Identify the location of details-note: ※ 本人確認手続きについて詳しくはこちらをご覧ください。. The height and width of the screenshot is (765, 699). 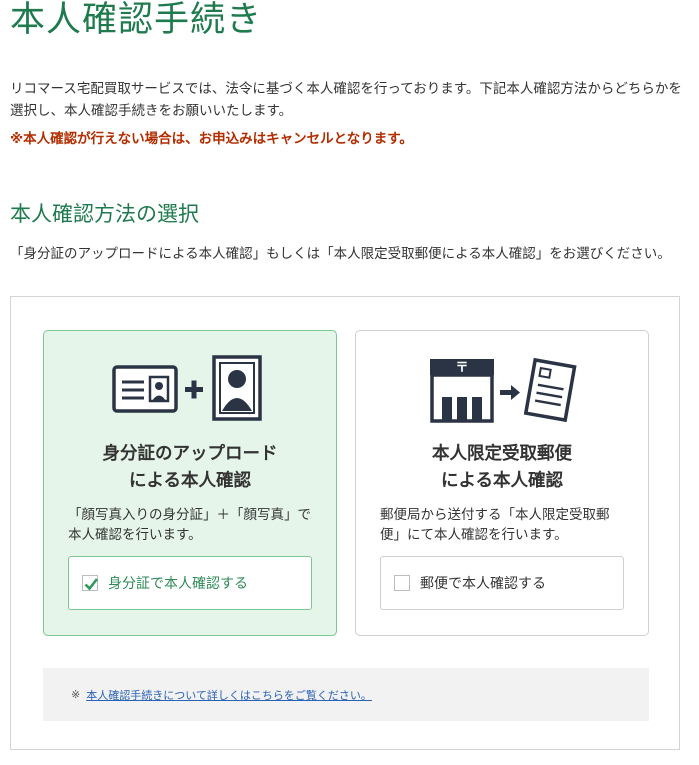
(346, 694).